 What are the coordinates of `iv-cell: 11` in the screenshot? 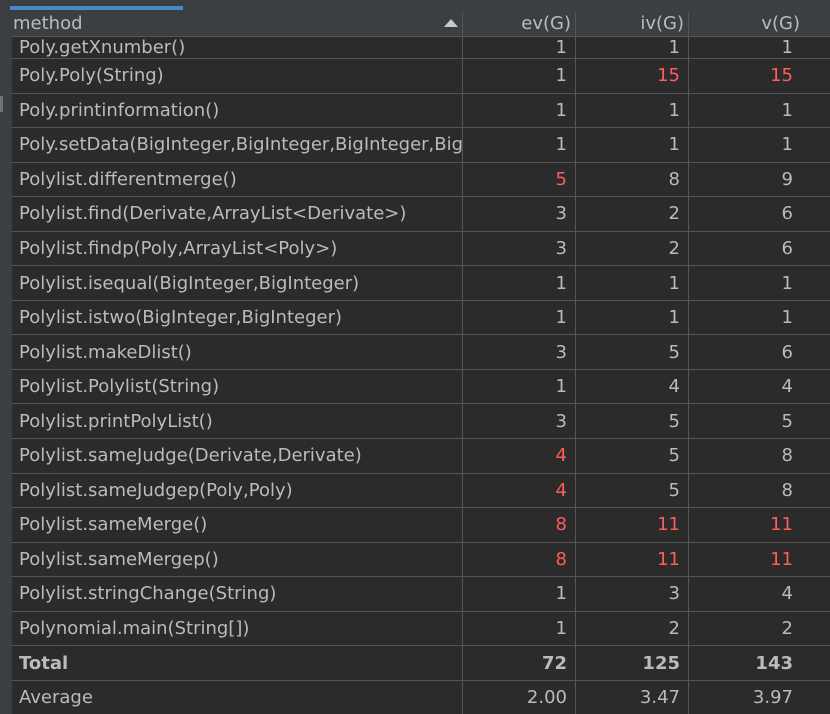 It's located at (631, 559).